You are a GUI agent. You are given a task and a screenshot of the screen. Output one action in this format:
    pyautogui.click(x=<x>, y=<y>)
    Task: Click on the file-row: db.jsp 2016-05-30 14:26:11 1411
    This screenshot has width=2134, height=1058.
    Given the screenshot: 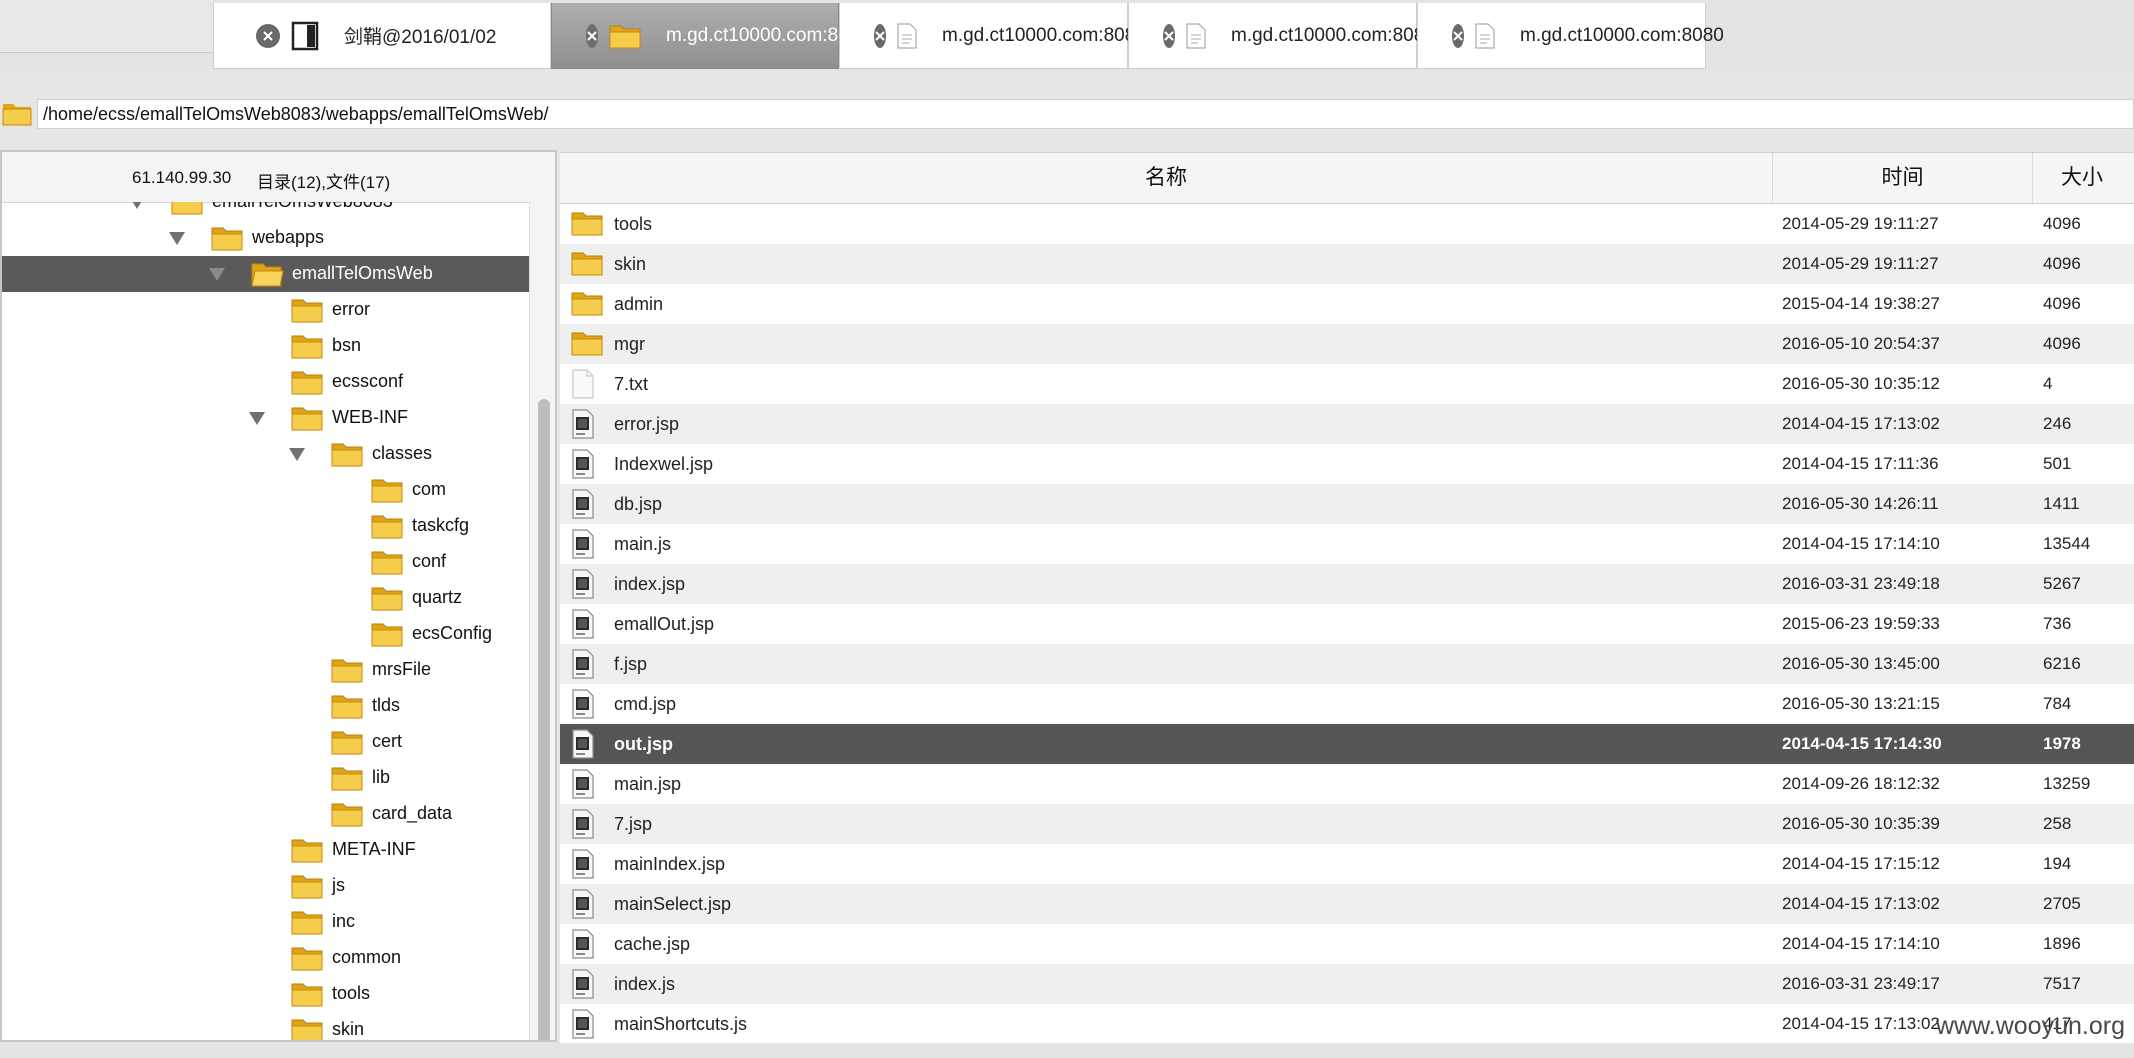 What is the action you would take?
    pyautogui.click(x=1347, y=504)
    